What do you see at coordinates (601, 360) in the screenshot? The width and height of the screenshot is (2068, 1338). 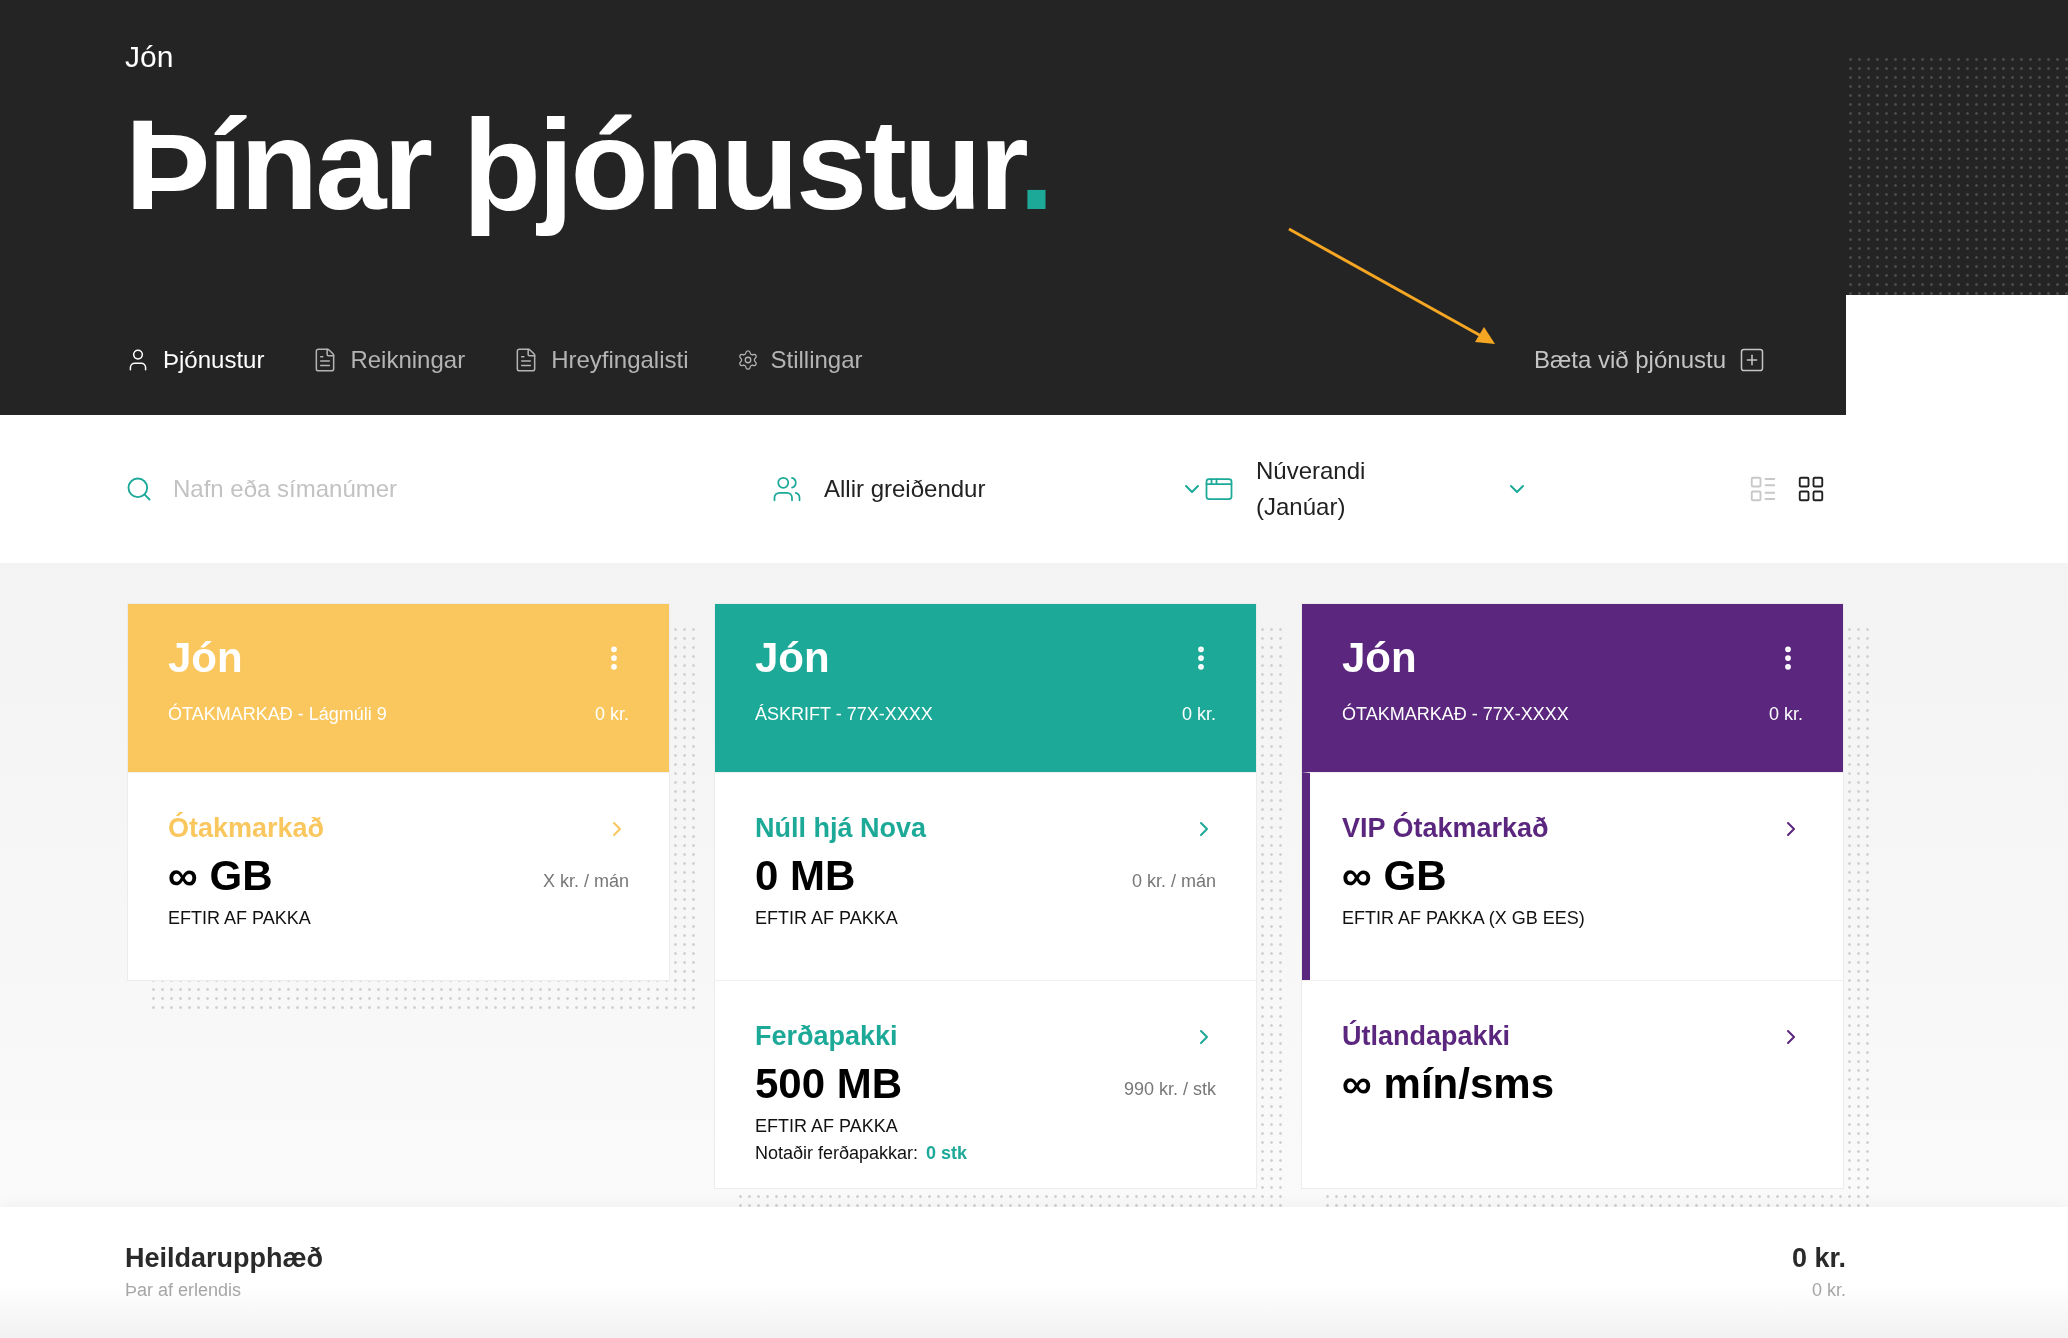 I see `nav-tab: Hreyfingalisti` at bounding box center [601, 360].